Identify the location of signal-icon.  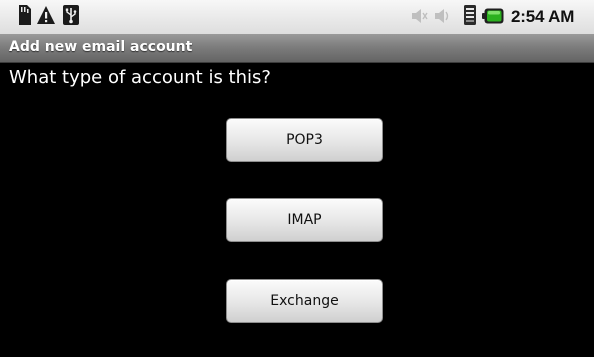
(470, 15).